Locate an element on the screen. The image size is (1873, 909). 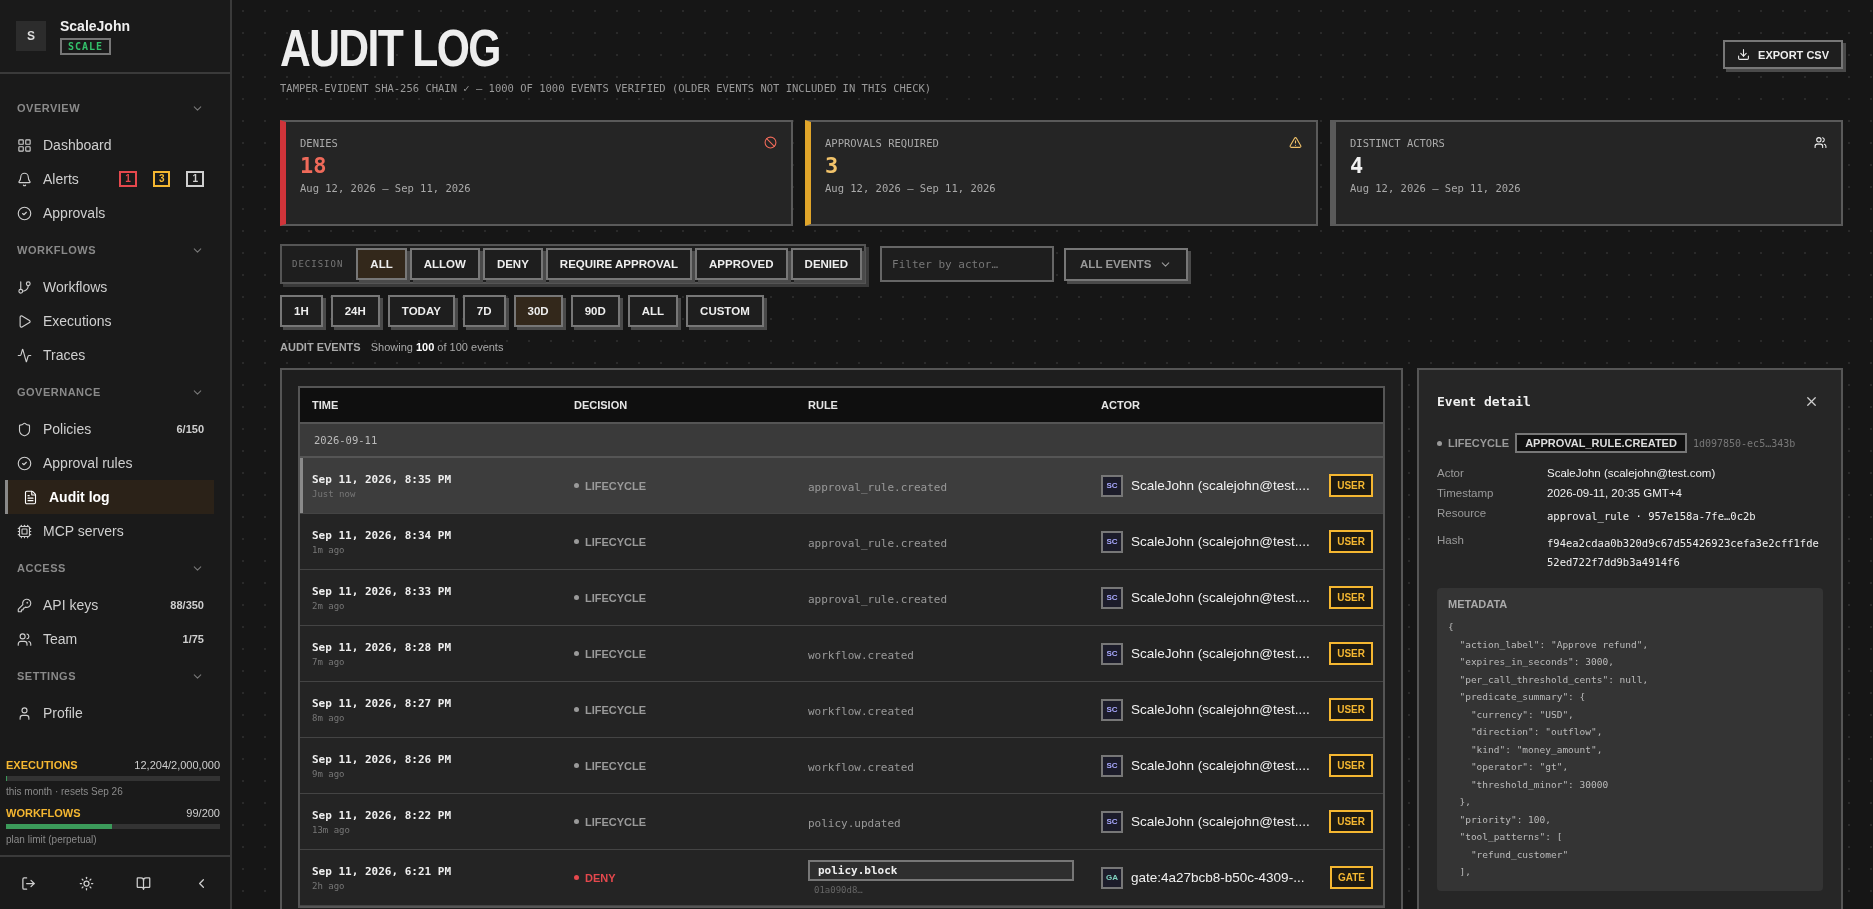
book-icon is located at coordinates (144, 883).